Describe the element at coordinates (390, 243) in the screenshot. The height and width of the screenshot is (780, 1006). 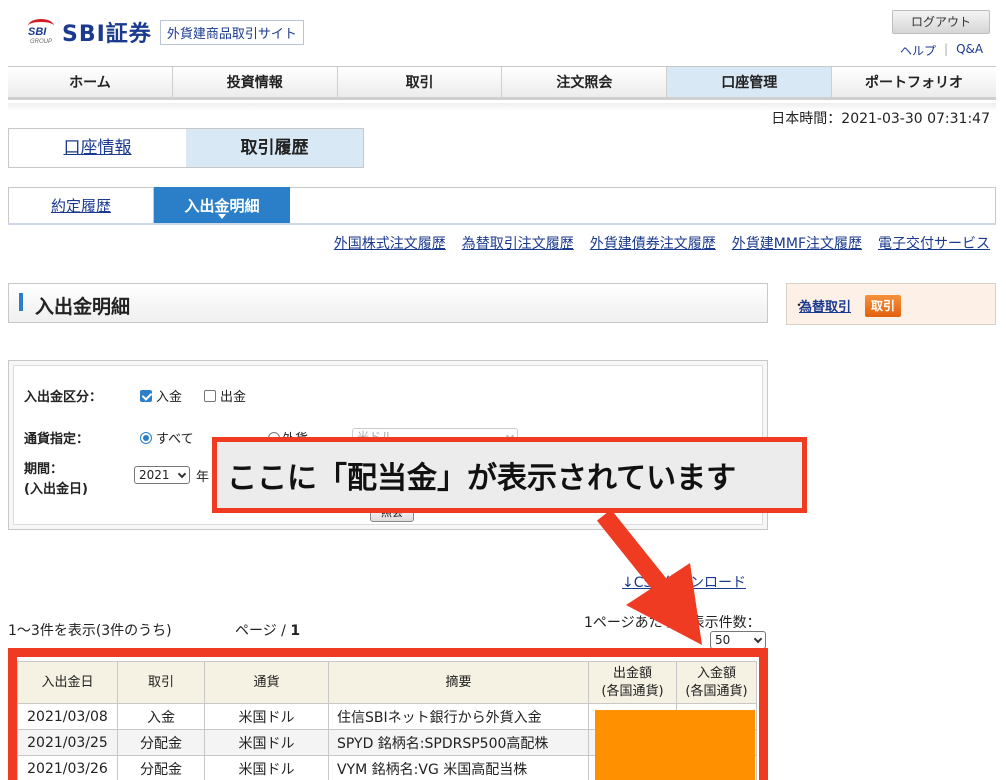
I see `link-foreign-stock-orders: 外国株式注文履歴` at that location.